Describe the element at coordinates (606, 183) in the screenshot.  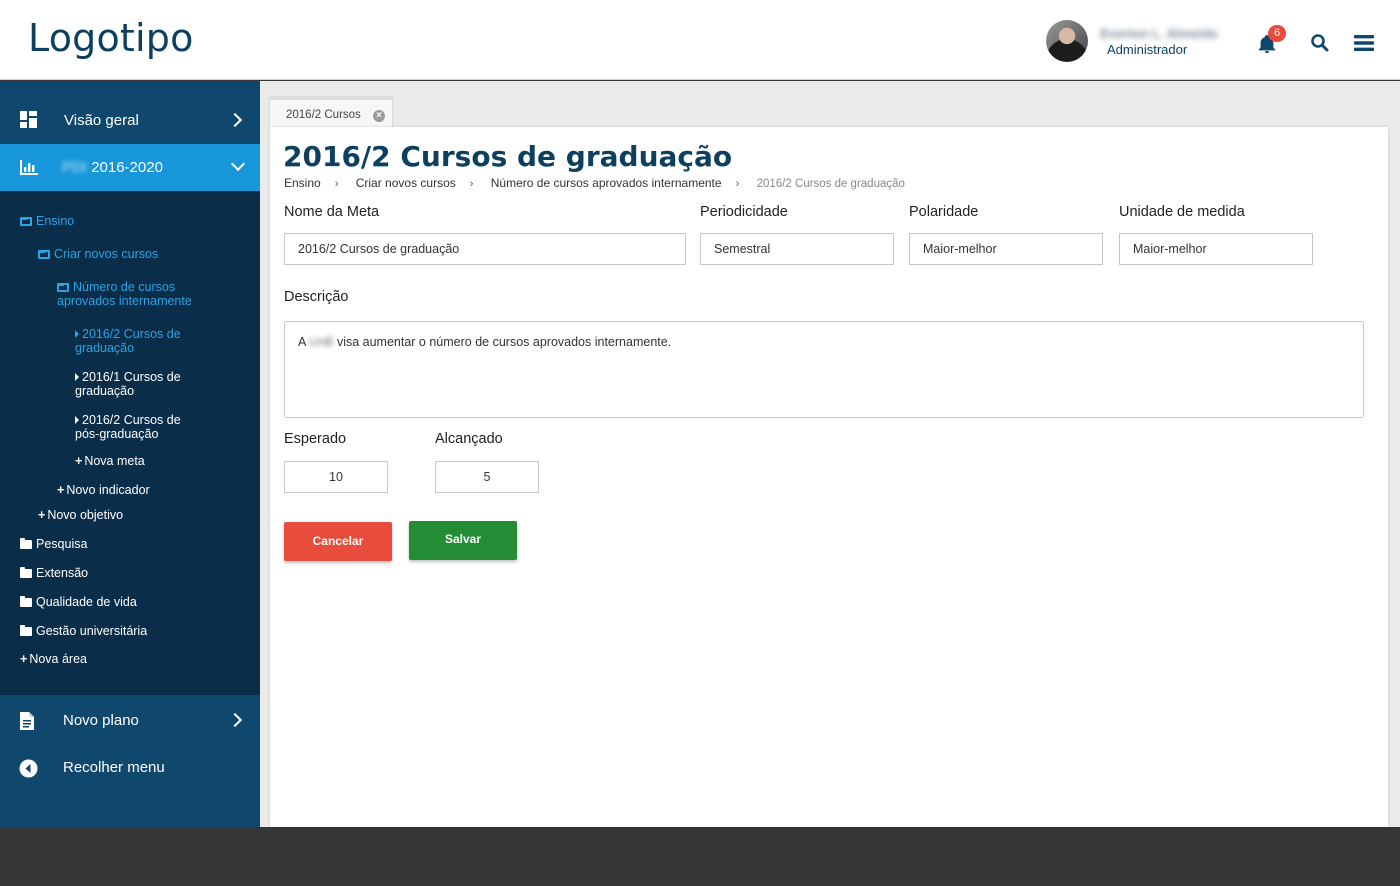
I see `breadcrumb-link: Número de cursos aprovados internamente` at that location.